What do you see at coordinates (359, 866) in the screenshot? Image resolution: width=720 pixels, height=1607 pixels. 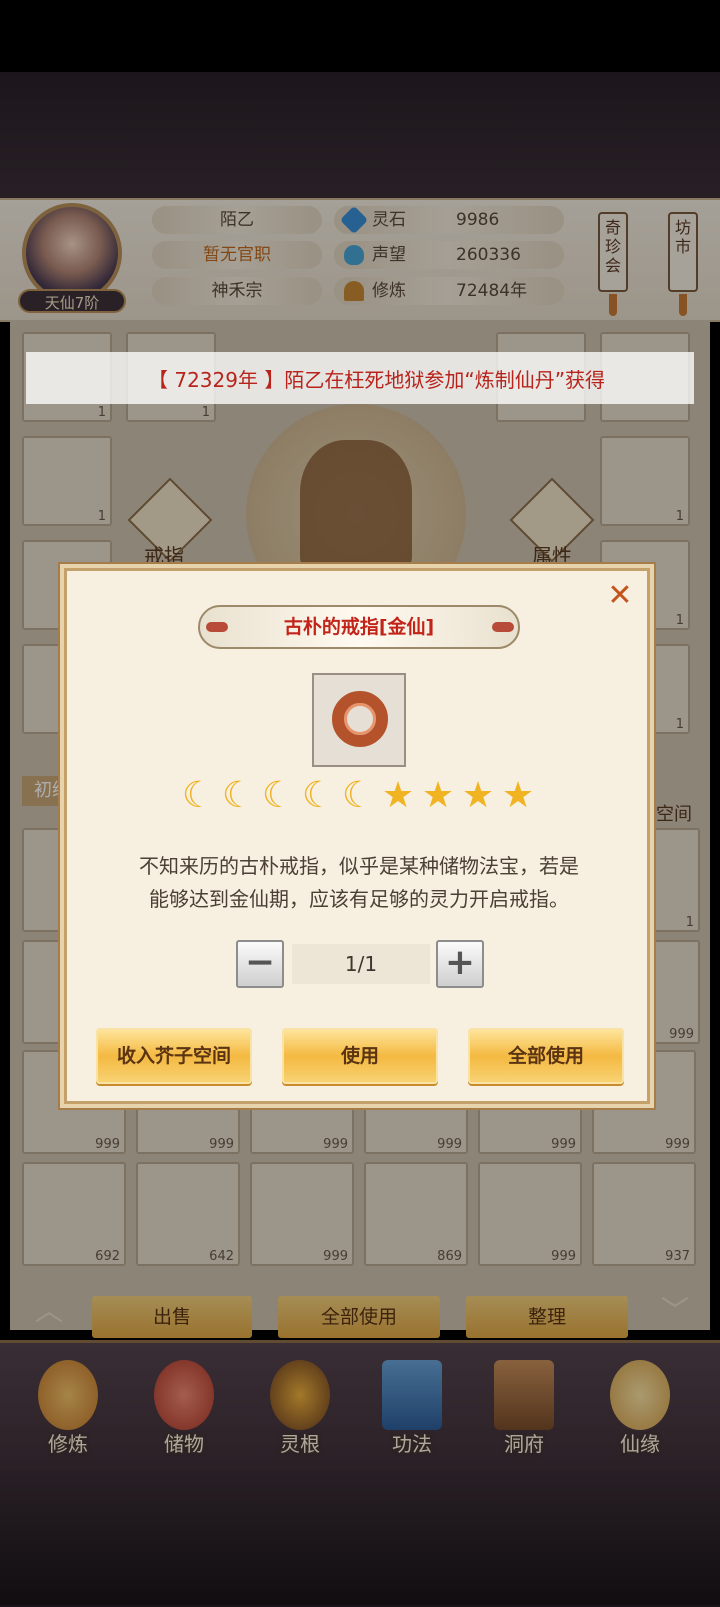 I see `description-line: 不知来历的古朴戒指，似乎是某种储物法宝，若是` at bounding box center [359, 866].